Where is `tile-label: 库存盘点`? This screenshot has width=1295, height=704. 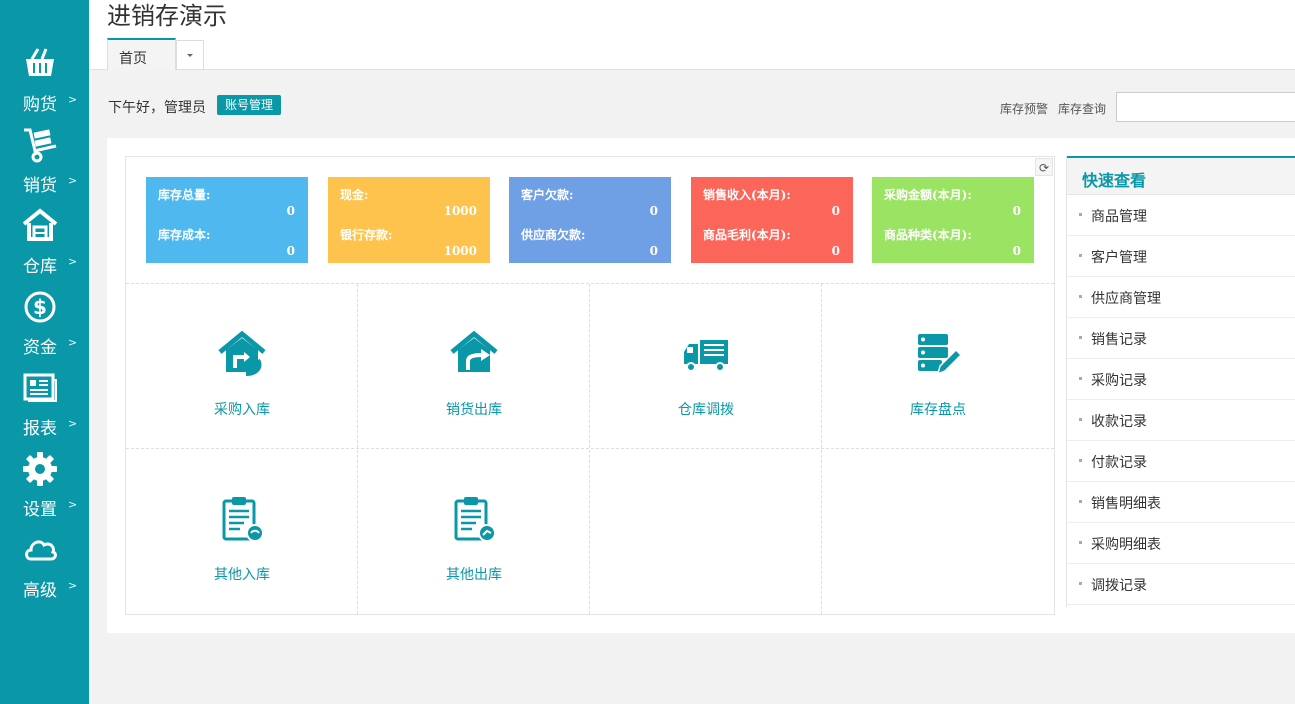
tile-label: 库存盘点 is located at coordinates (938, 410).